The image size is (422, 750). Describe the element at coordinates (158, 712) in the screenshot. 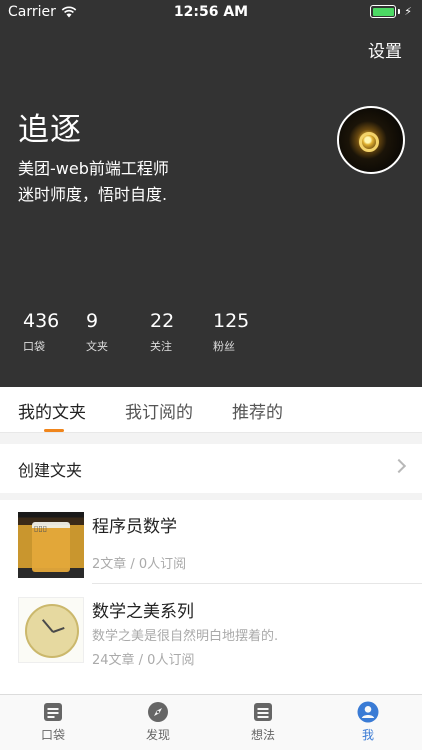

I see `compass-icon` at that location.